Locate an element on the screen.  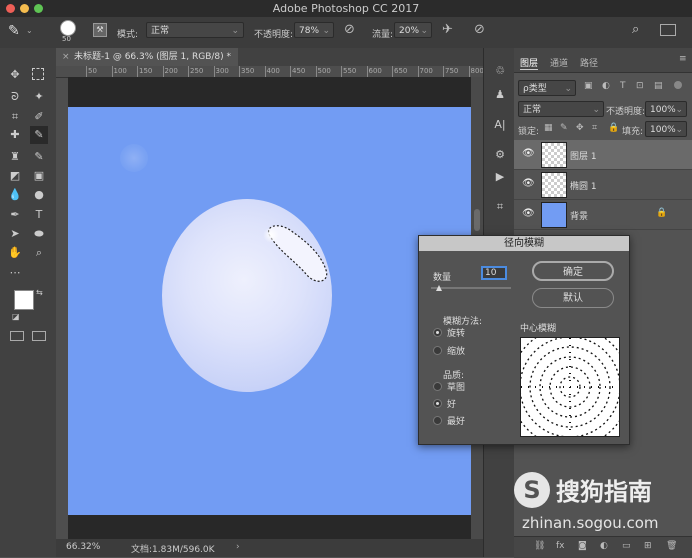
foreground-color-swatch is located at coordinates (24, 300).